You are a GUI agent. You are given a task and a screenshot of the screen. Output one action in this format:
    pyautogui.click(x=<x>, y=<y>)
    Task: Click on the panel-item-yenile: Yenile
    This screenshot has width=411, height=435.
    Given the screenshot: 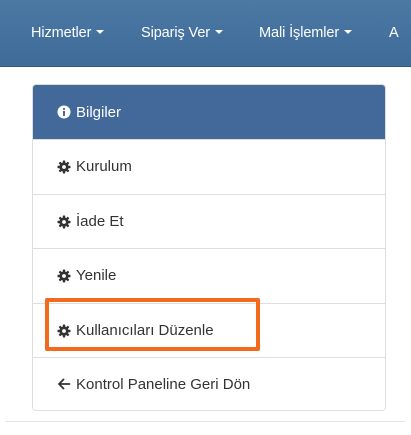 What is the action you would take?
    pyautogui.click(x=209, y=275)
    